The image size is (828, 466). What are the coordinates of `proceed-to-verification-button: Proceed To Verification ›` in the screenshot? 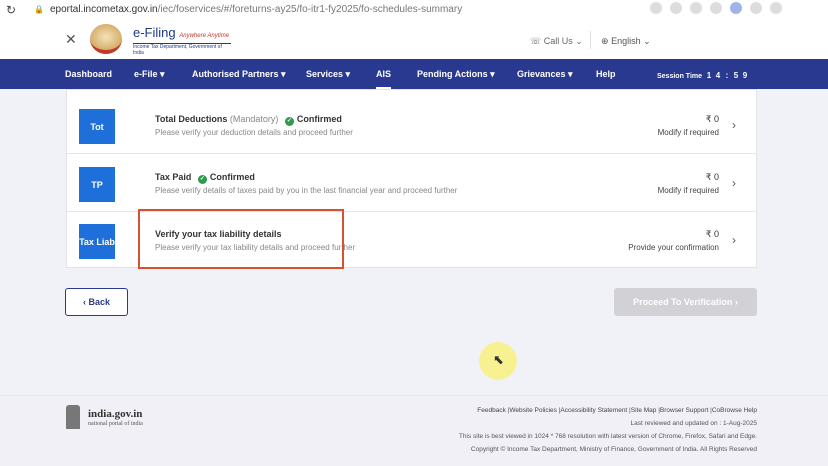 It's located at (685, 302).